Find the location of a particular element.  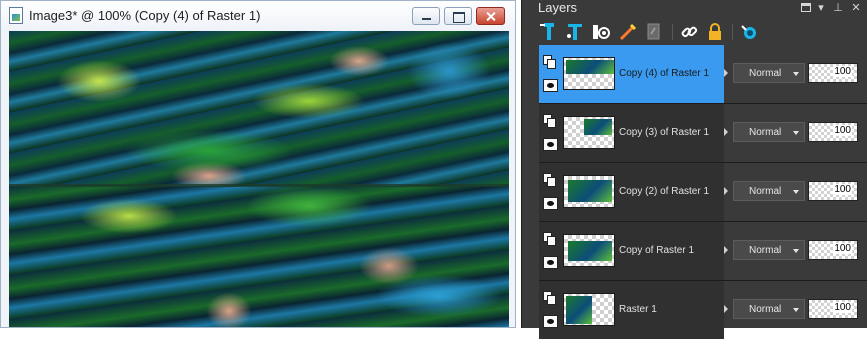

maximize-button is located at coordinates (458, 16).